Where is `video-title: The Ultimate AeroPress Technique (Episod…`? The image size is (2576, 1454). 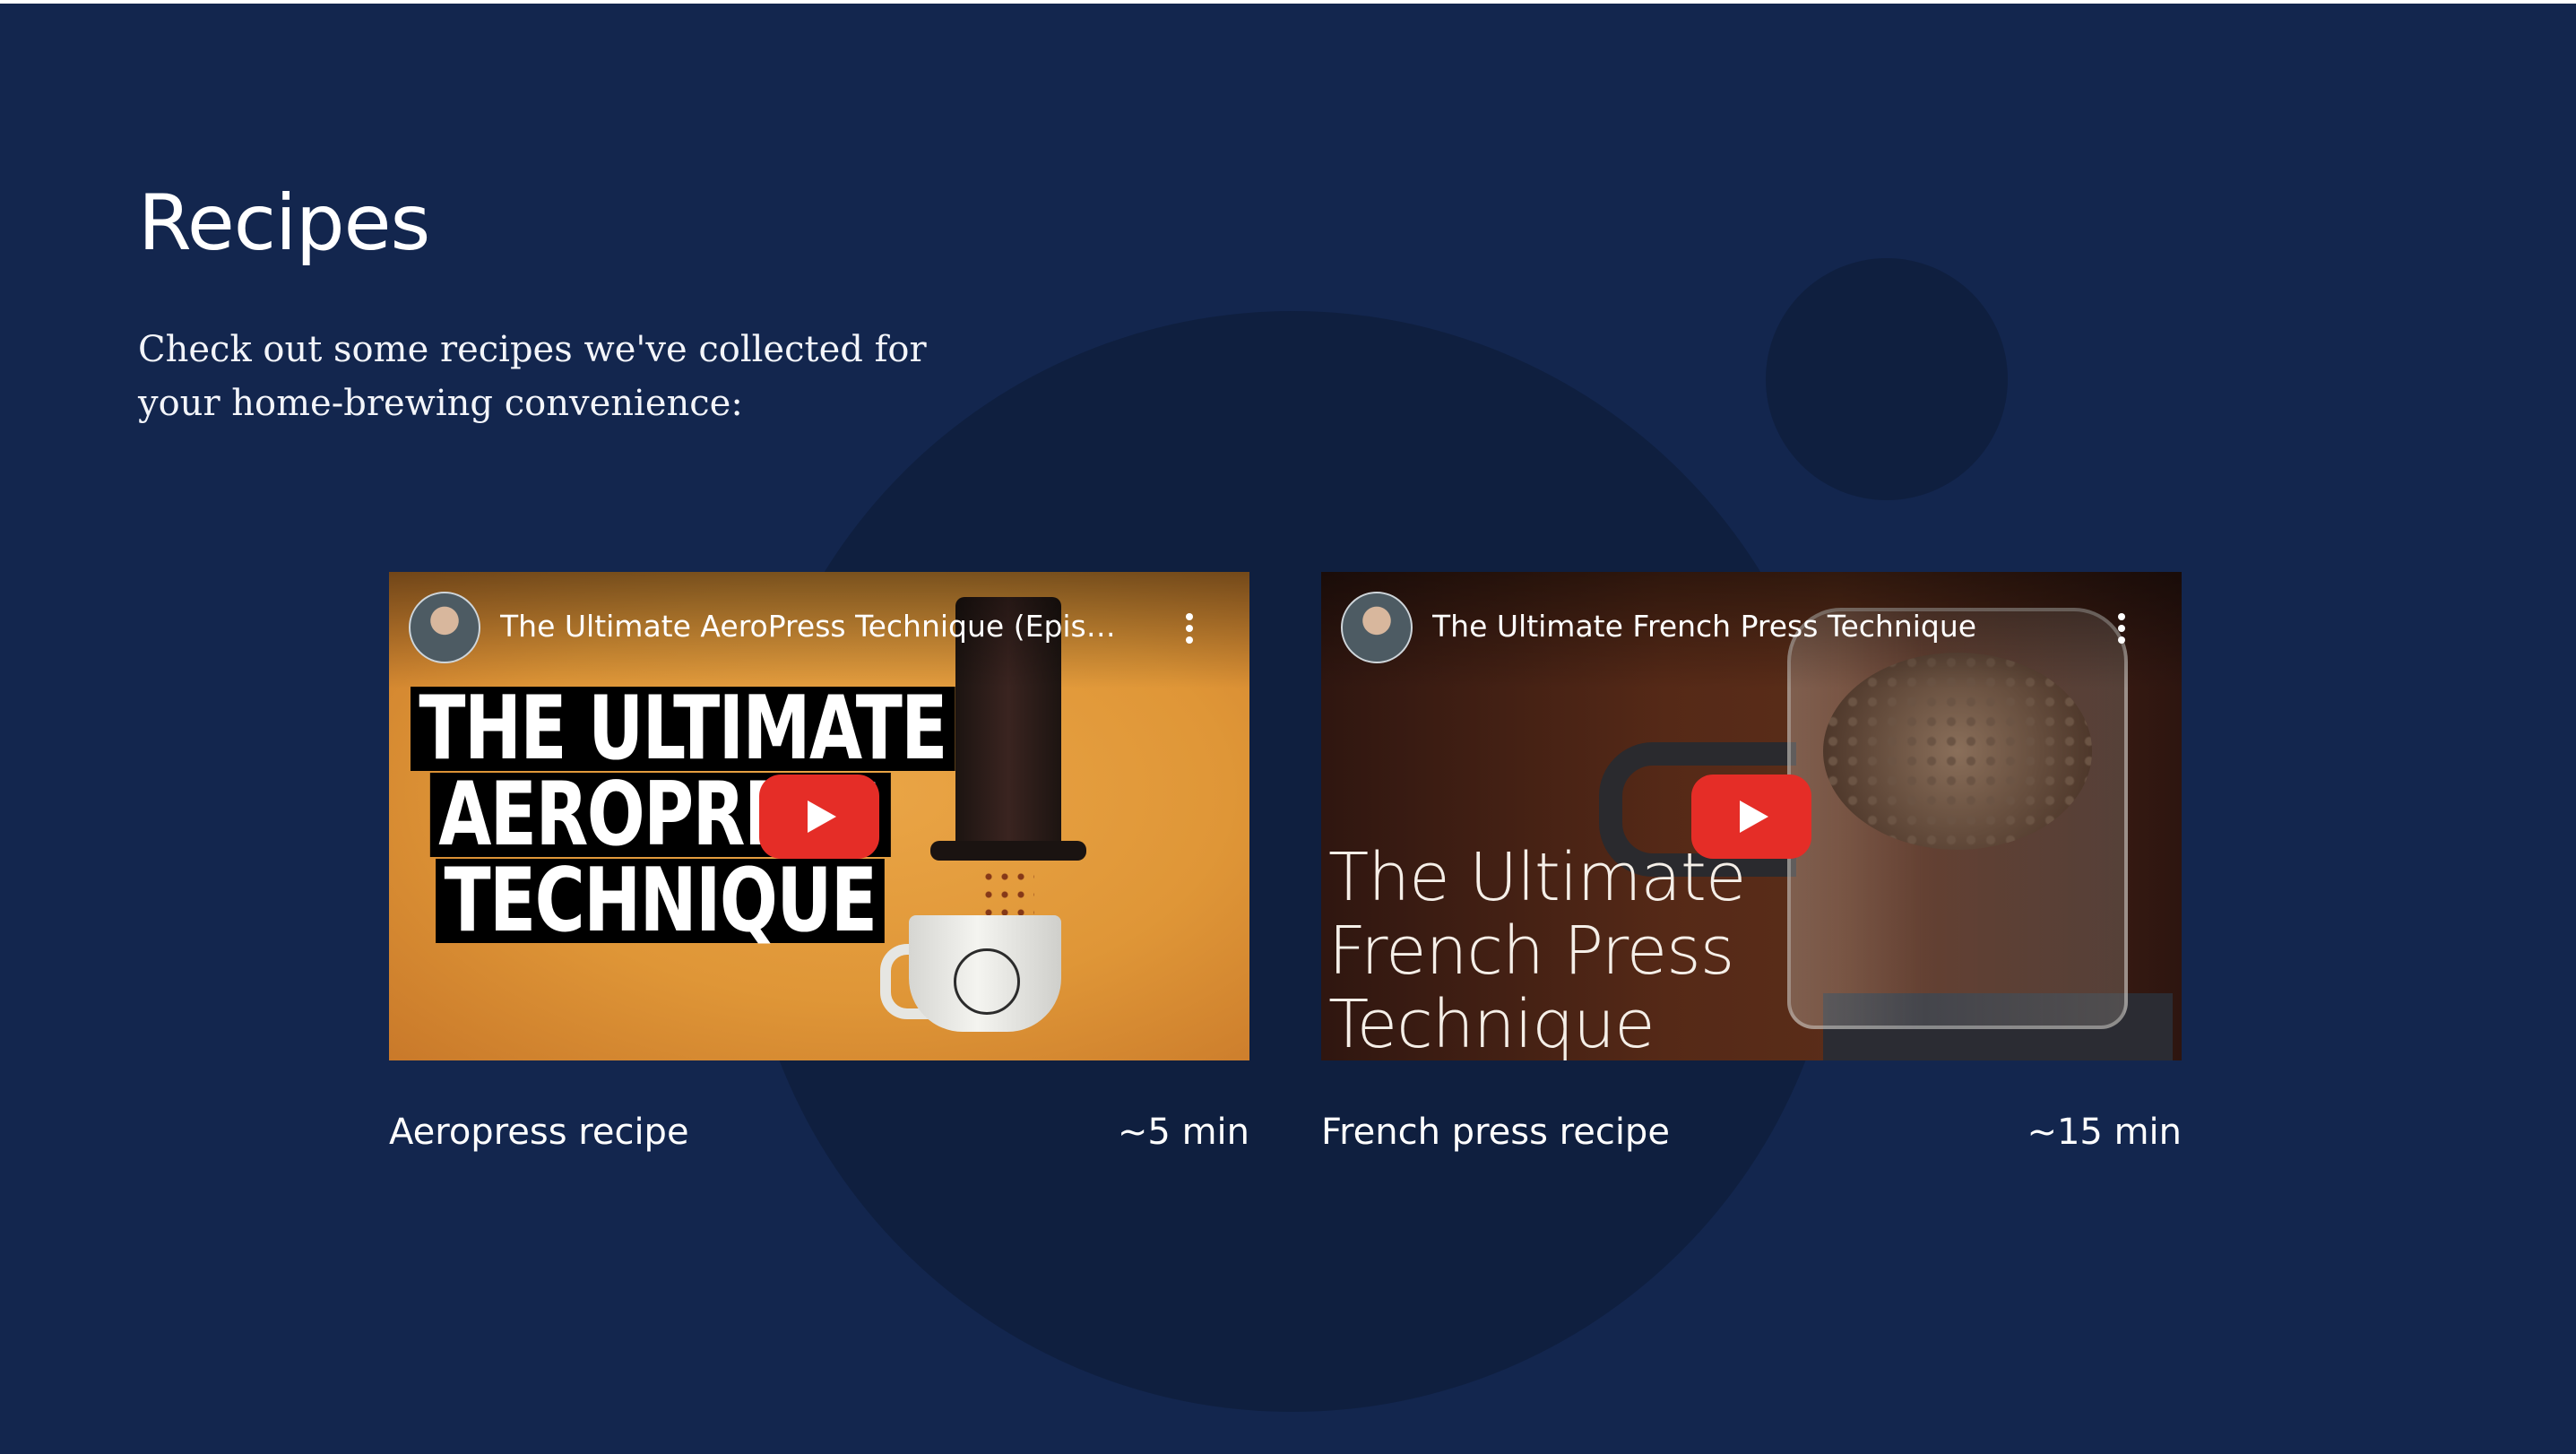 video-title: The Ultimate AeroPress Technique (Episod… is located at coordinates (809, 626).